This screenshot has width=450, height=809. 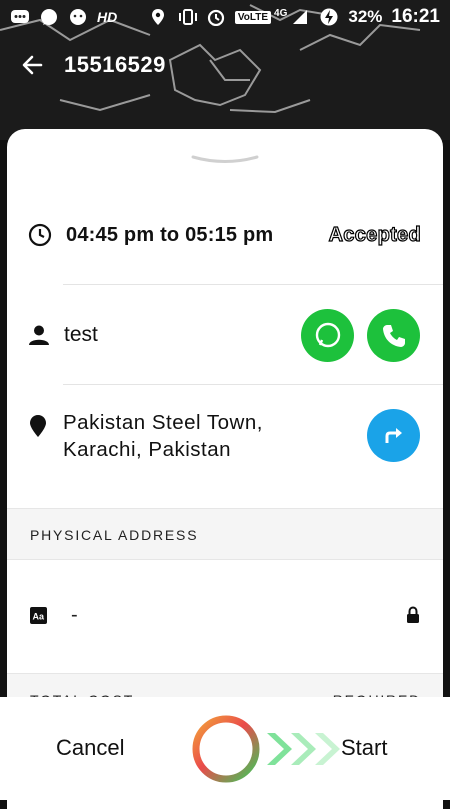 I want to click on physical-address-header: PHYSICAL ADDRESS, so click(x=225, y=534).